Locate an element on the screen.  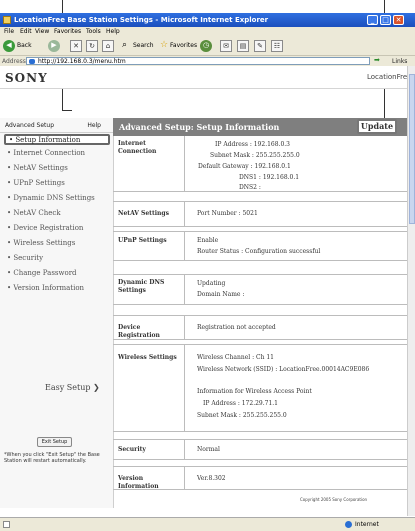
print-icon: ▤ is located at coordinates (243, 46).